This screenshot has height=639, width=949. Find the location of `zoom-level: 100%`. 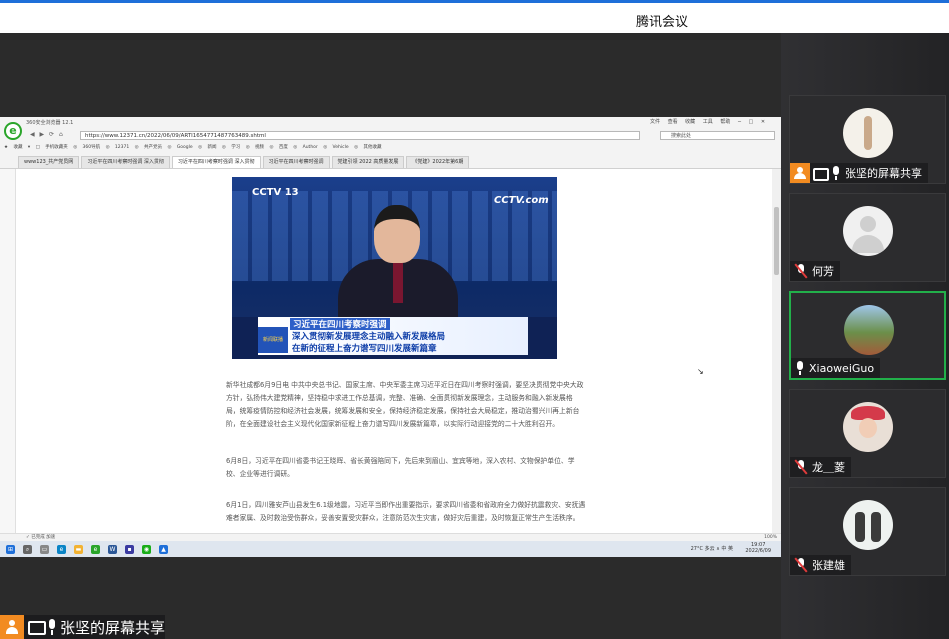

zoom-level: 100% is located at coordinates (770, 537).